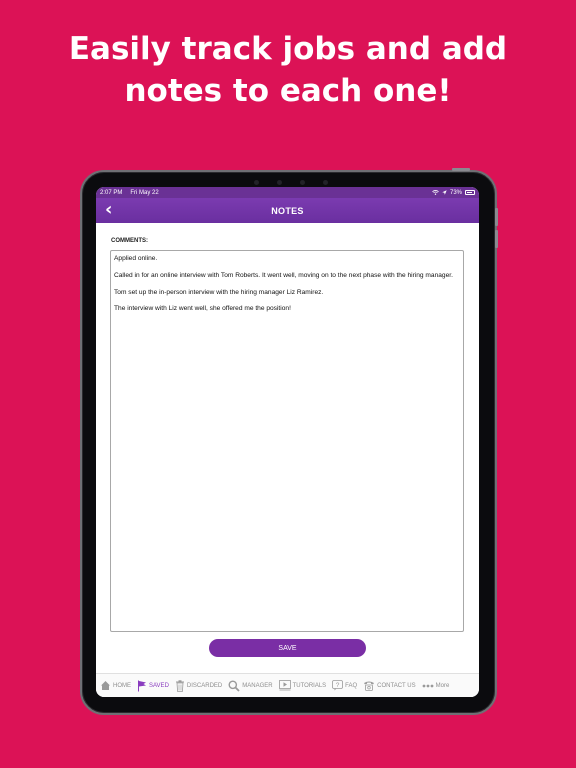 This screenshot has height=768, width=576. Describe the element at coordinates (309, 685) in the screenshot. I see `tab-label: TUTORIALS` at that location.